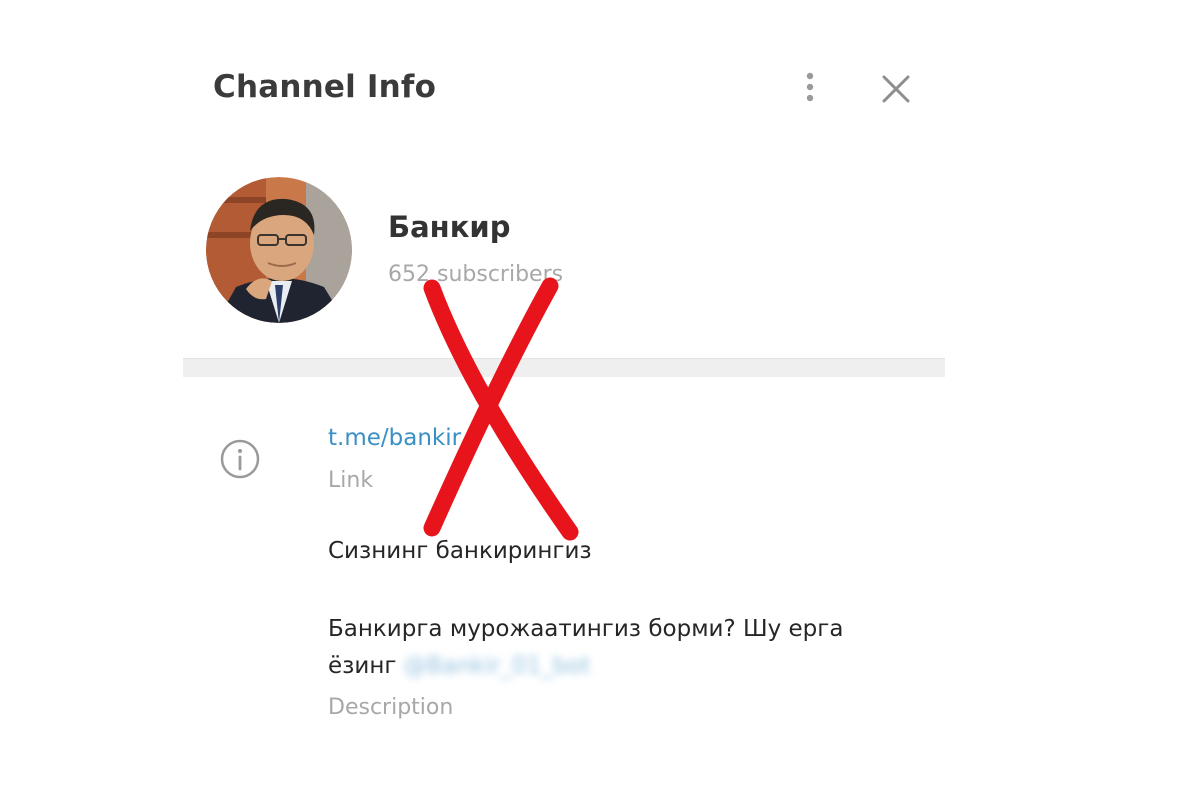 This screenshot has width=1200, height=800. Describe the element at coordinates (476, 274) in the screenshot. I see `subscriber-count: 652 subscribers` at that location.